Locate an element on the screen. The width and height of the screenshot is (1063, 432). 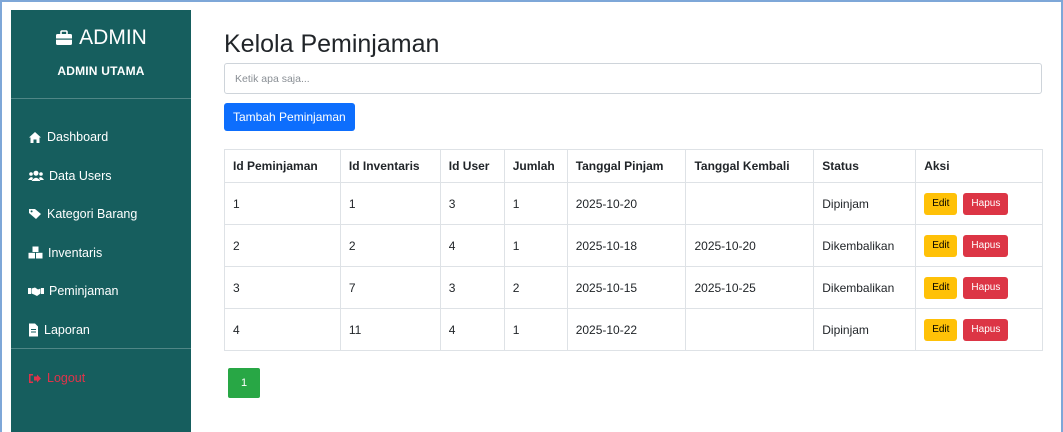
cell-tanggal-pinjam: 2025-10-20 is located at coordinates (626, 203).